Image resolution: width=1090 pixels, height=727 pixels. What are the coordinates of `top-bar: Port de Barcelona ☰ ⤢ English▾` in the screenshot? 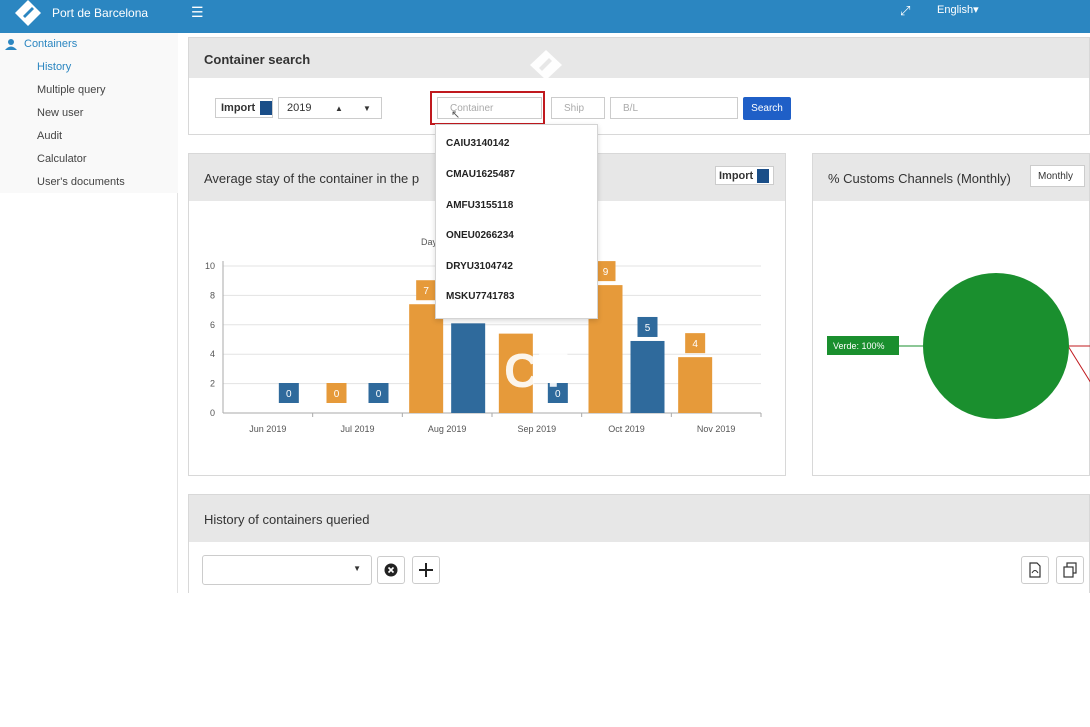 It's located at (545, 16).